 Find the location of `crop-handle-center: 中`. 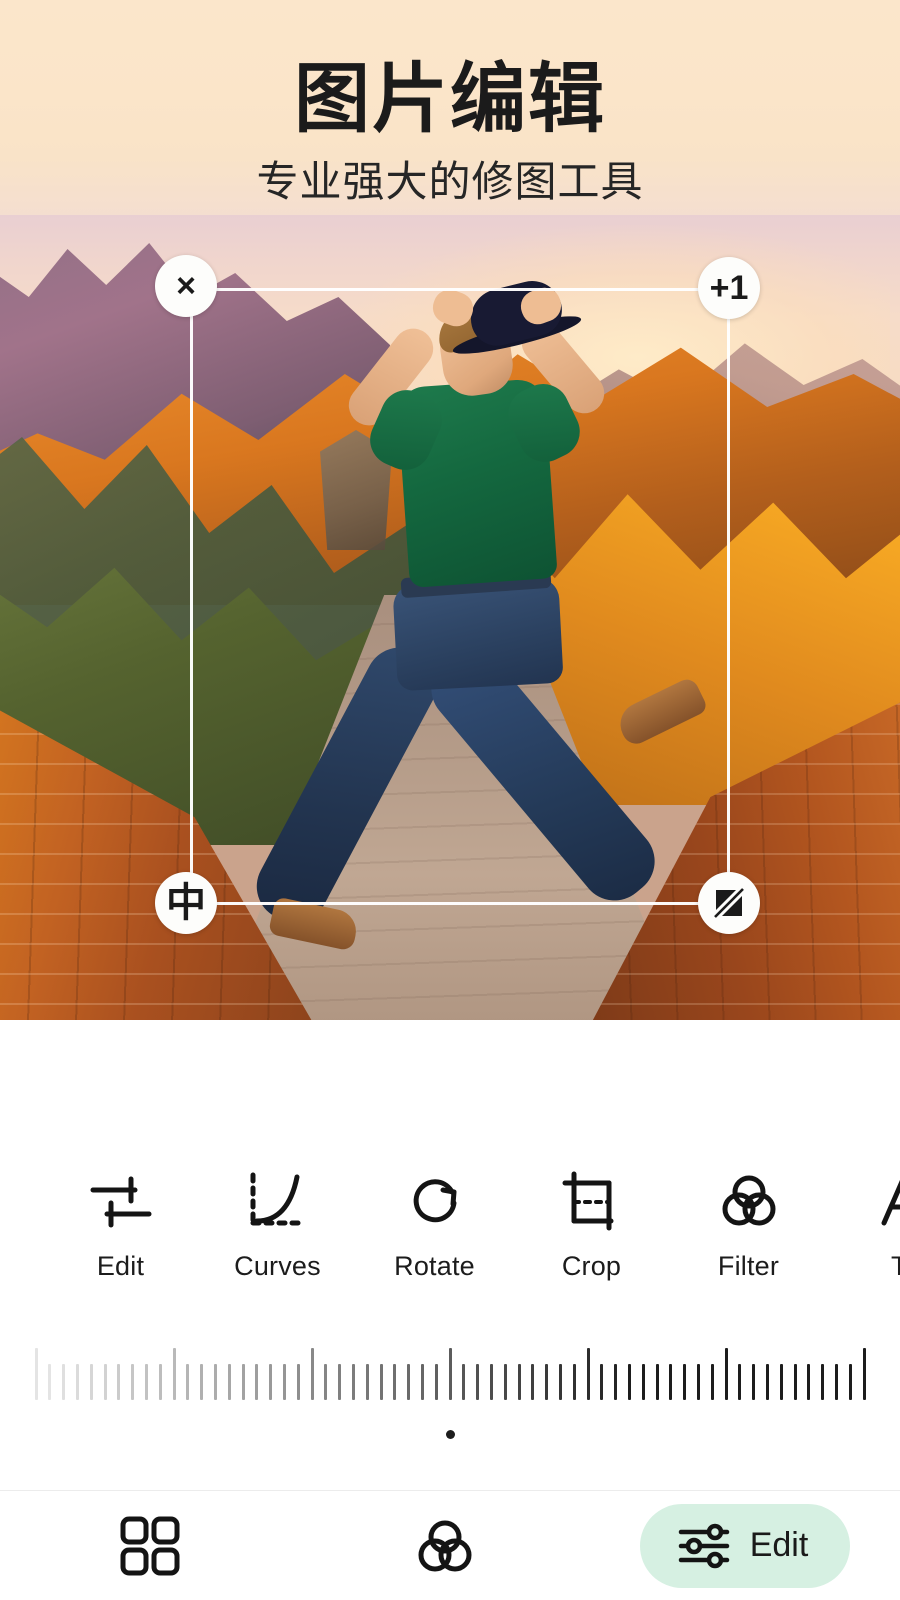

crop-handle-center: 中 is located at coordinates (186, 903).